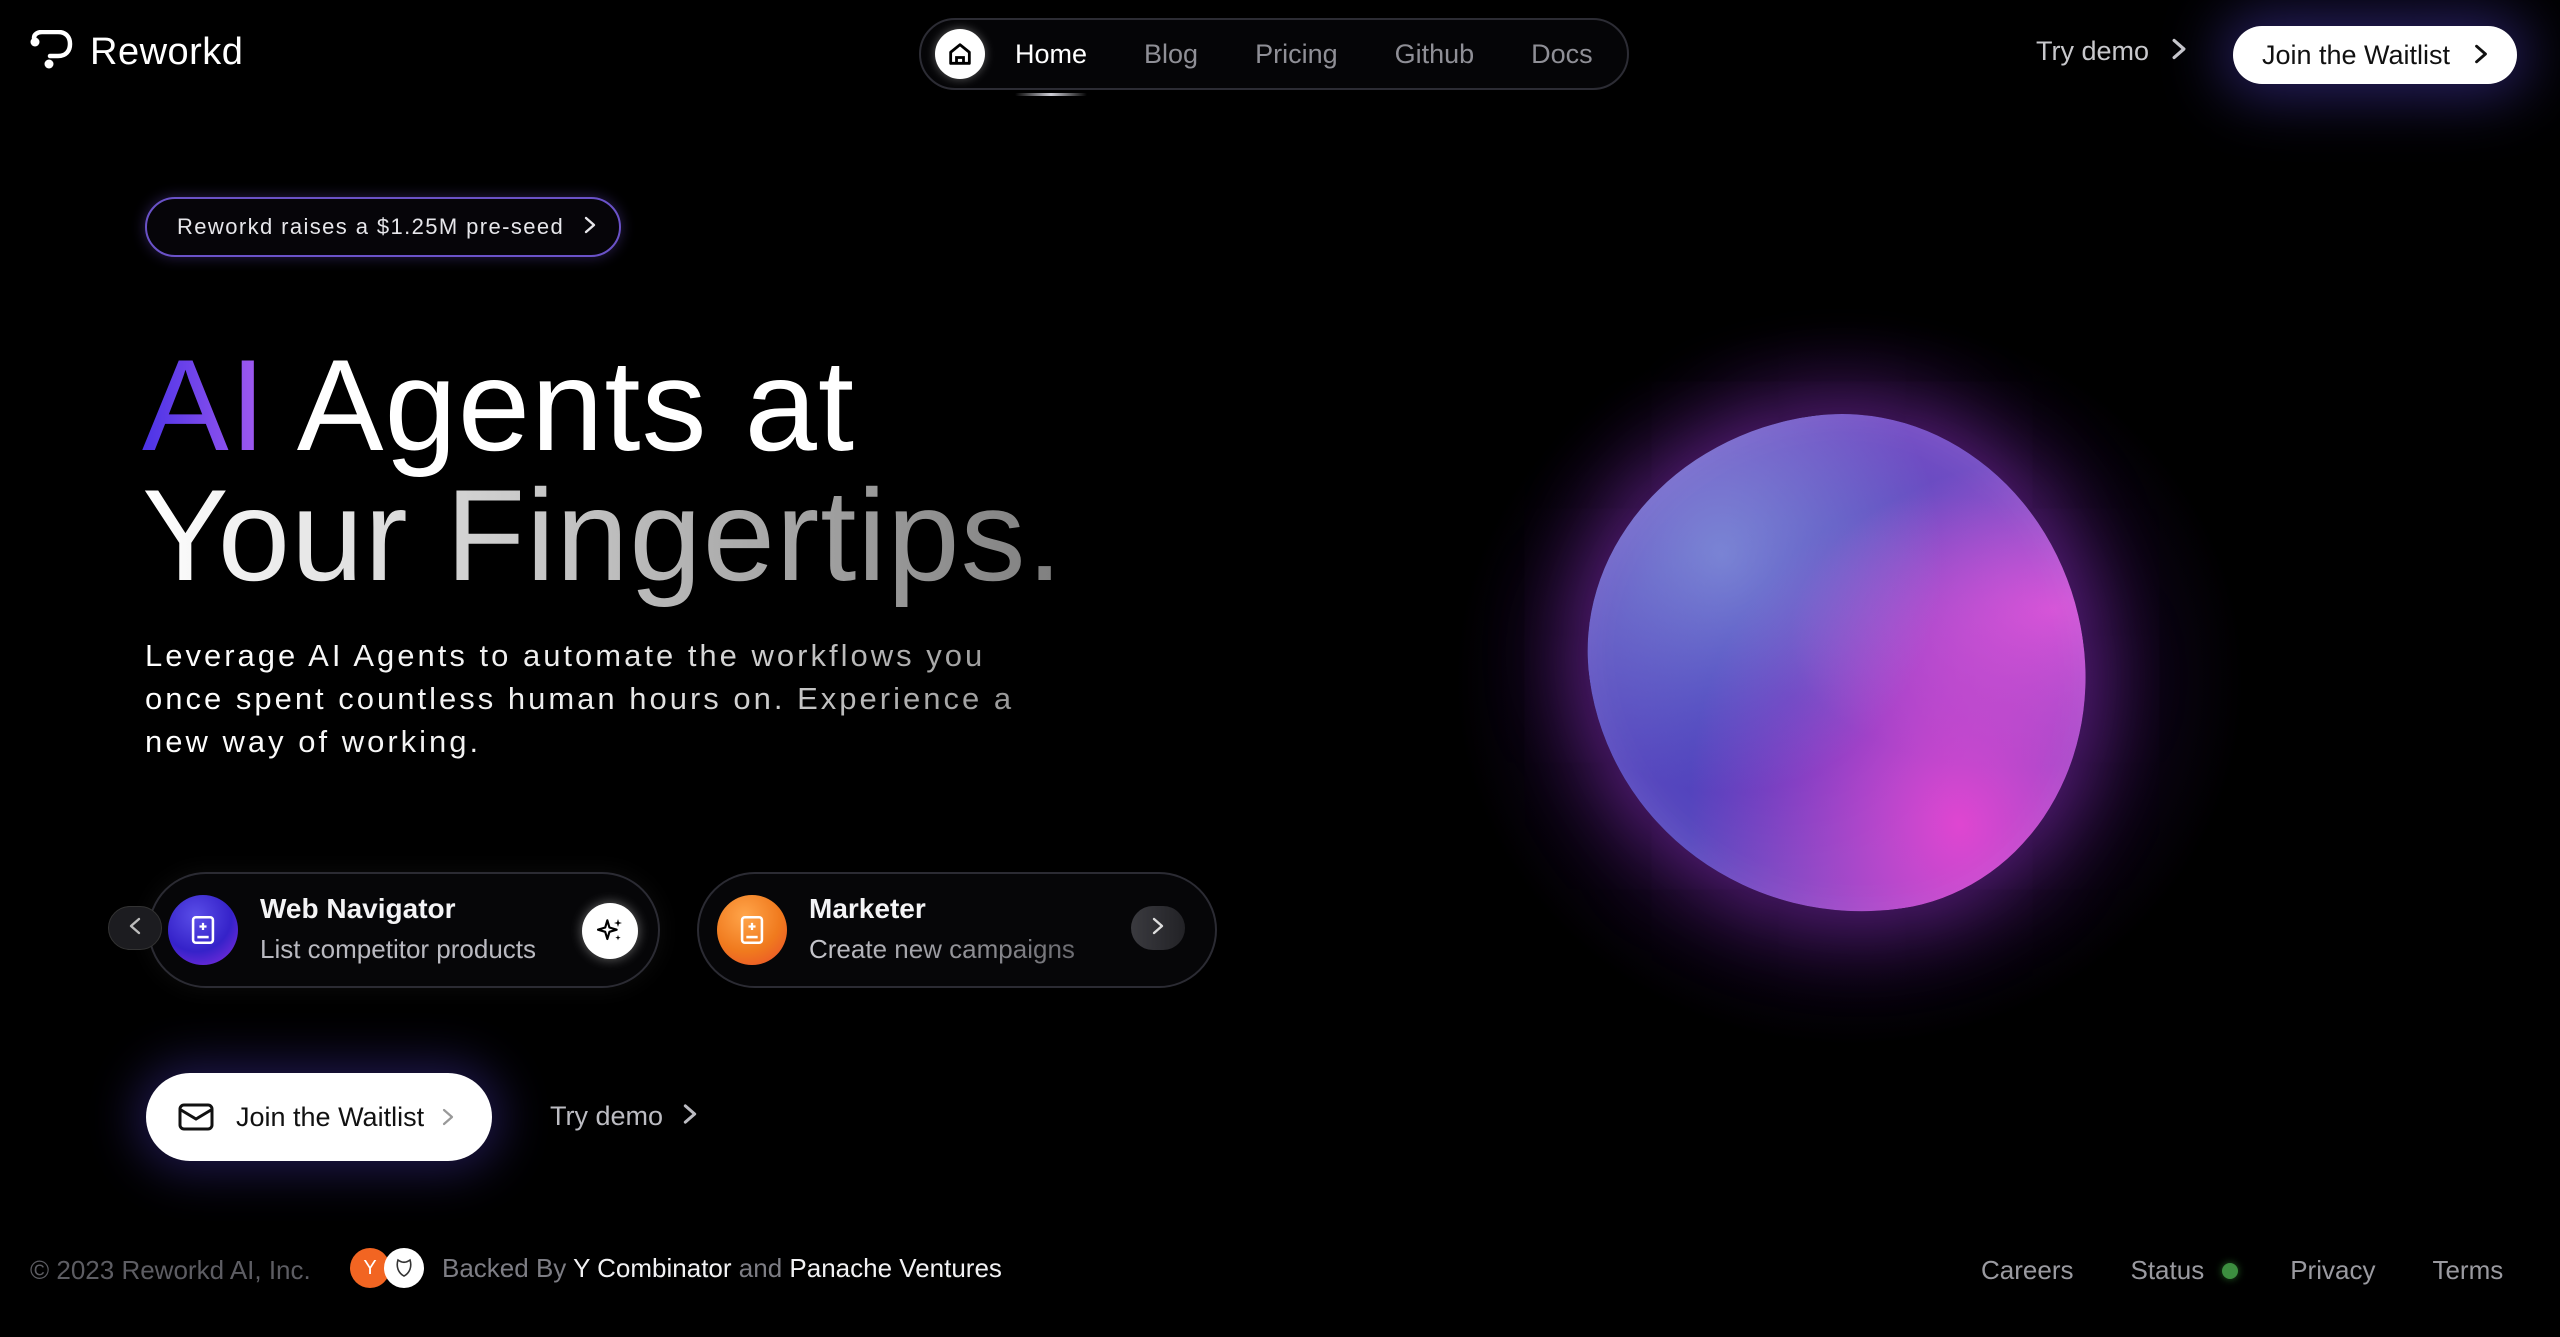 The image size is (2560, 1337). I want to click on footer-links: Careers Status Privacy Terms, so click(2242, 1270).